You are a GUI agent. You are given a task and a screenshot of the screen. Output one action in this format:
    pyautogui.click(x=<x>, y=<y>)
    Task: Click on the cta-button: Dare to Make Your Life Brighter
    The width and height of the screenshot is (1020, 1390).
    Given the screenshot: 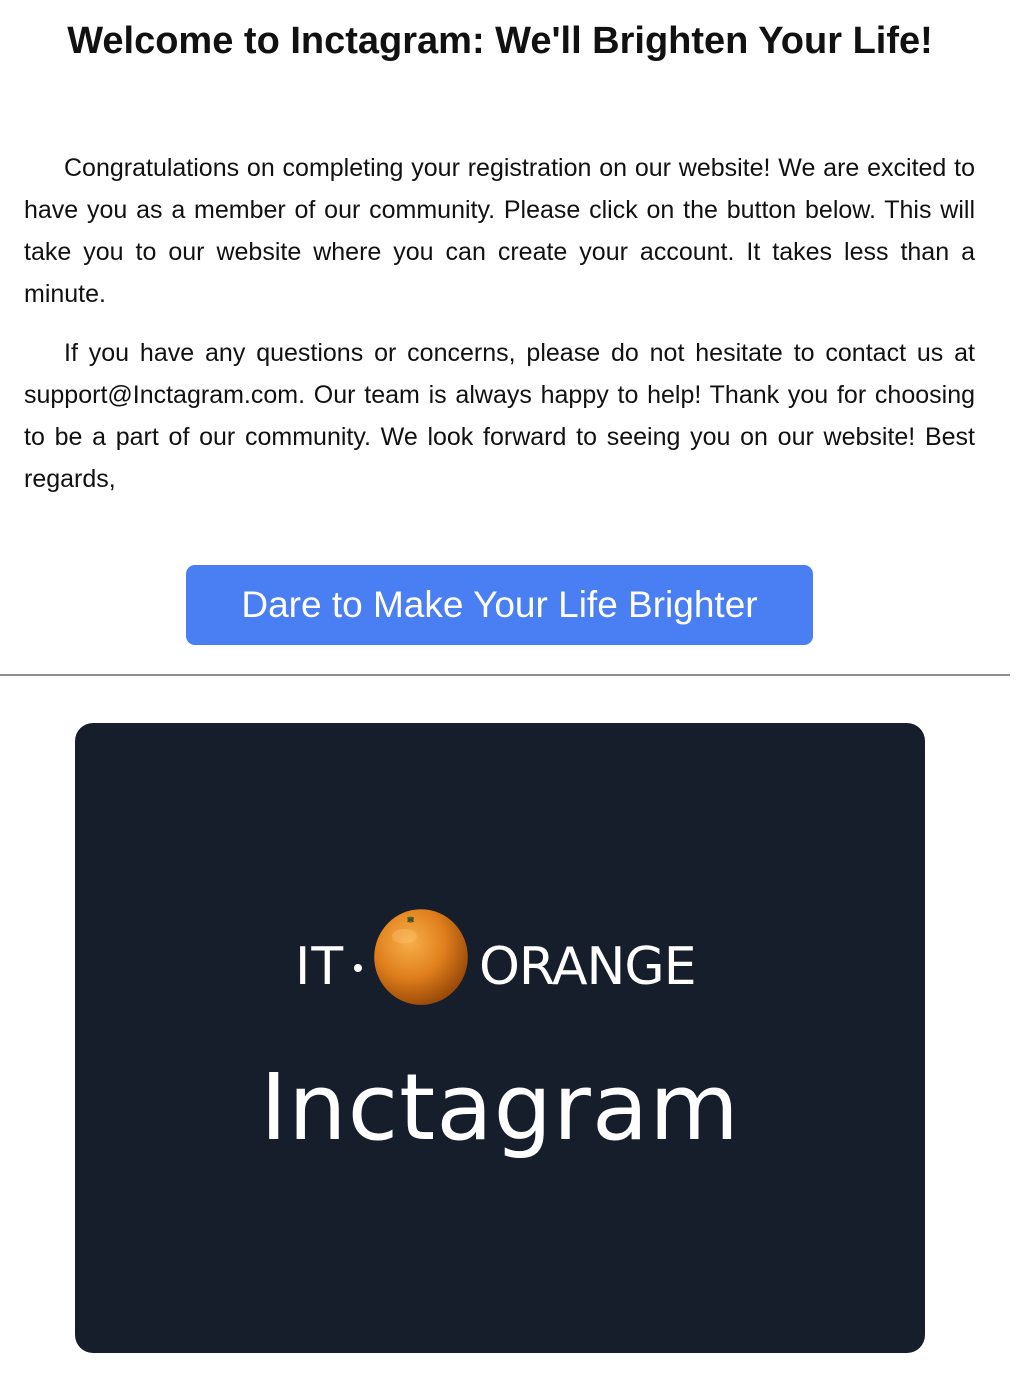 What is the action you would take?
    pyautogui.click(x=499, y=605)
    